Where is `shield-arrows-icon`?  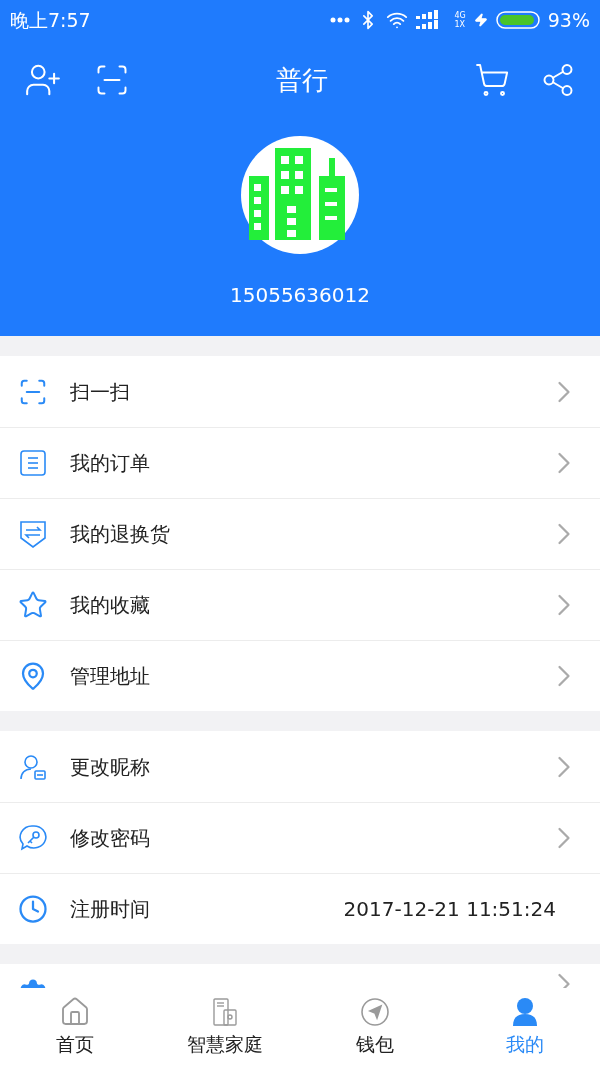 shield-arrows-icon is located at coordinates (33, 534).